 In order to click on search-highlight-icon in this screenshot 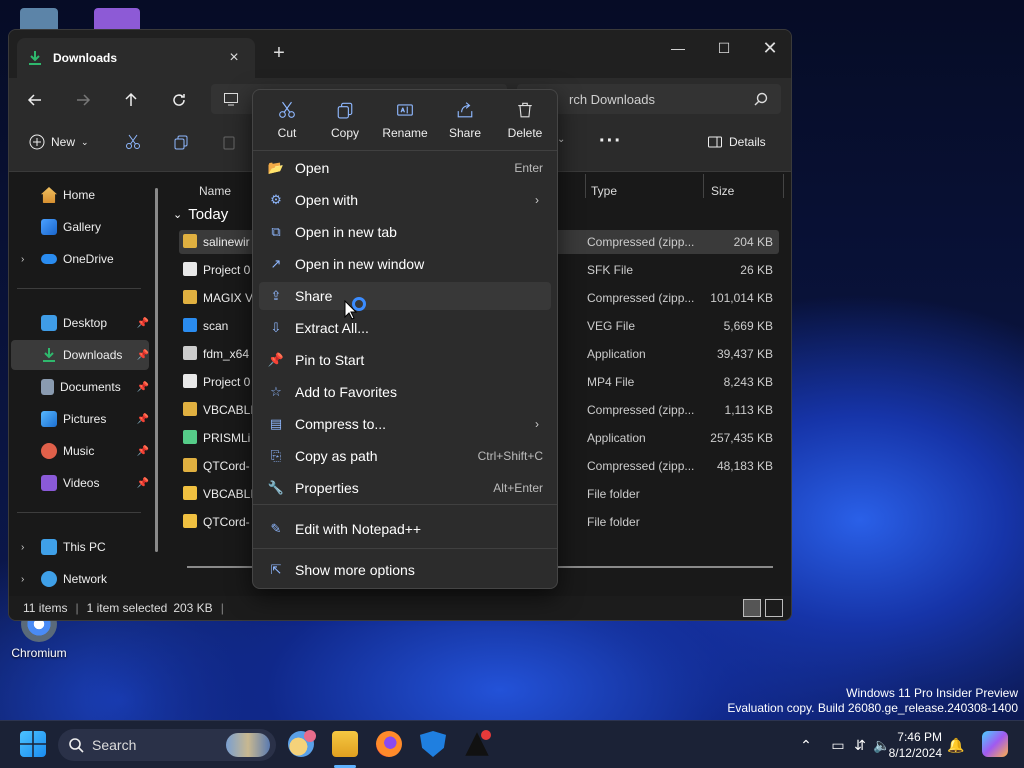, I will do `click(248, 745)`.